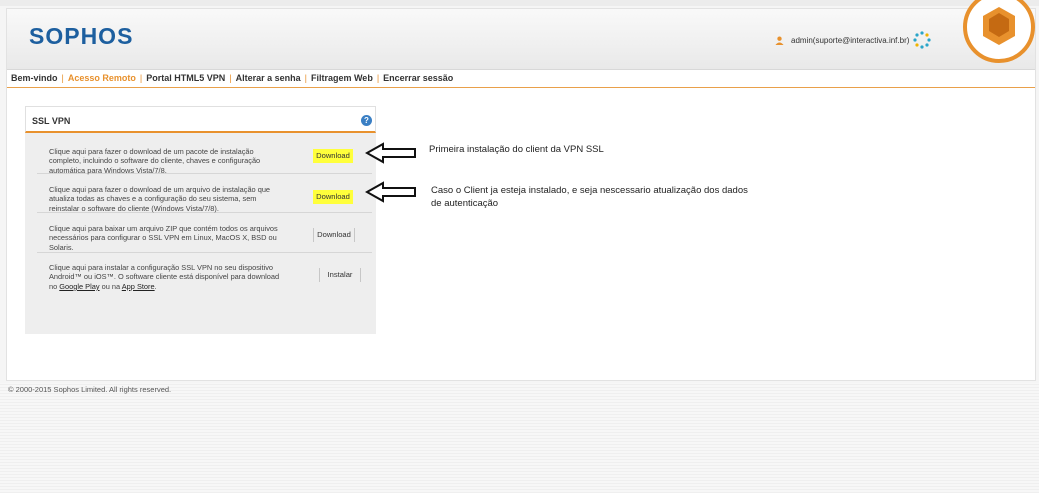 This screenshot has width=1039, height=493. Describe the element at coordinates (521, 35) in the screenshot. I see `header-bar: SOPHOS admin(suporte@interactiva.inf.br)` at that location.